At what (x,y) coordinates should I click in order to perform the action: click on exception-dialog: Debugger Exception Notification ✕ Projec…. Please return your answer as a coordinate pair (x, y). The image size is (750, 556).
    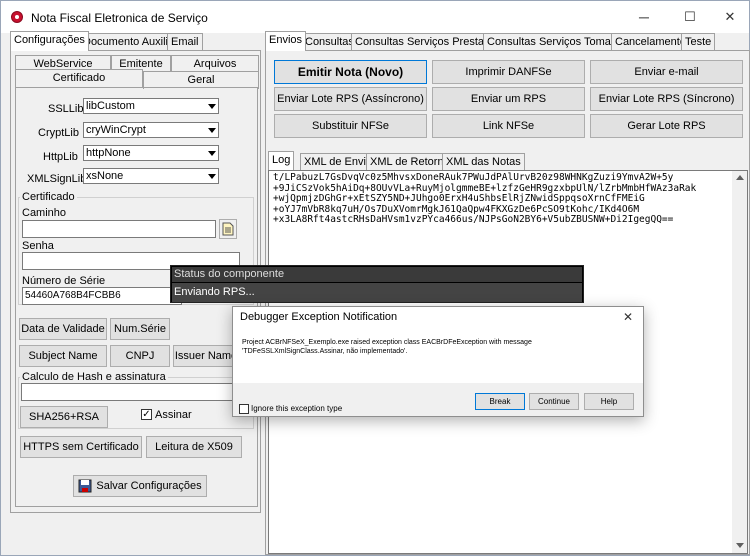
    Looking at the image, I should click on (438, 361).